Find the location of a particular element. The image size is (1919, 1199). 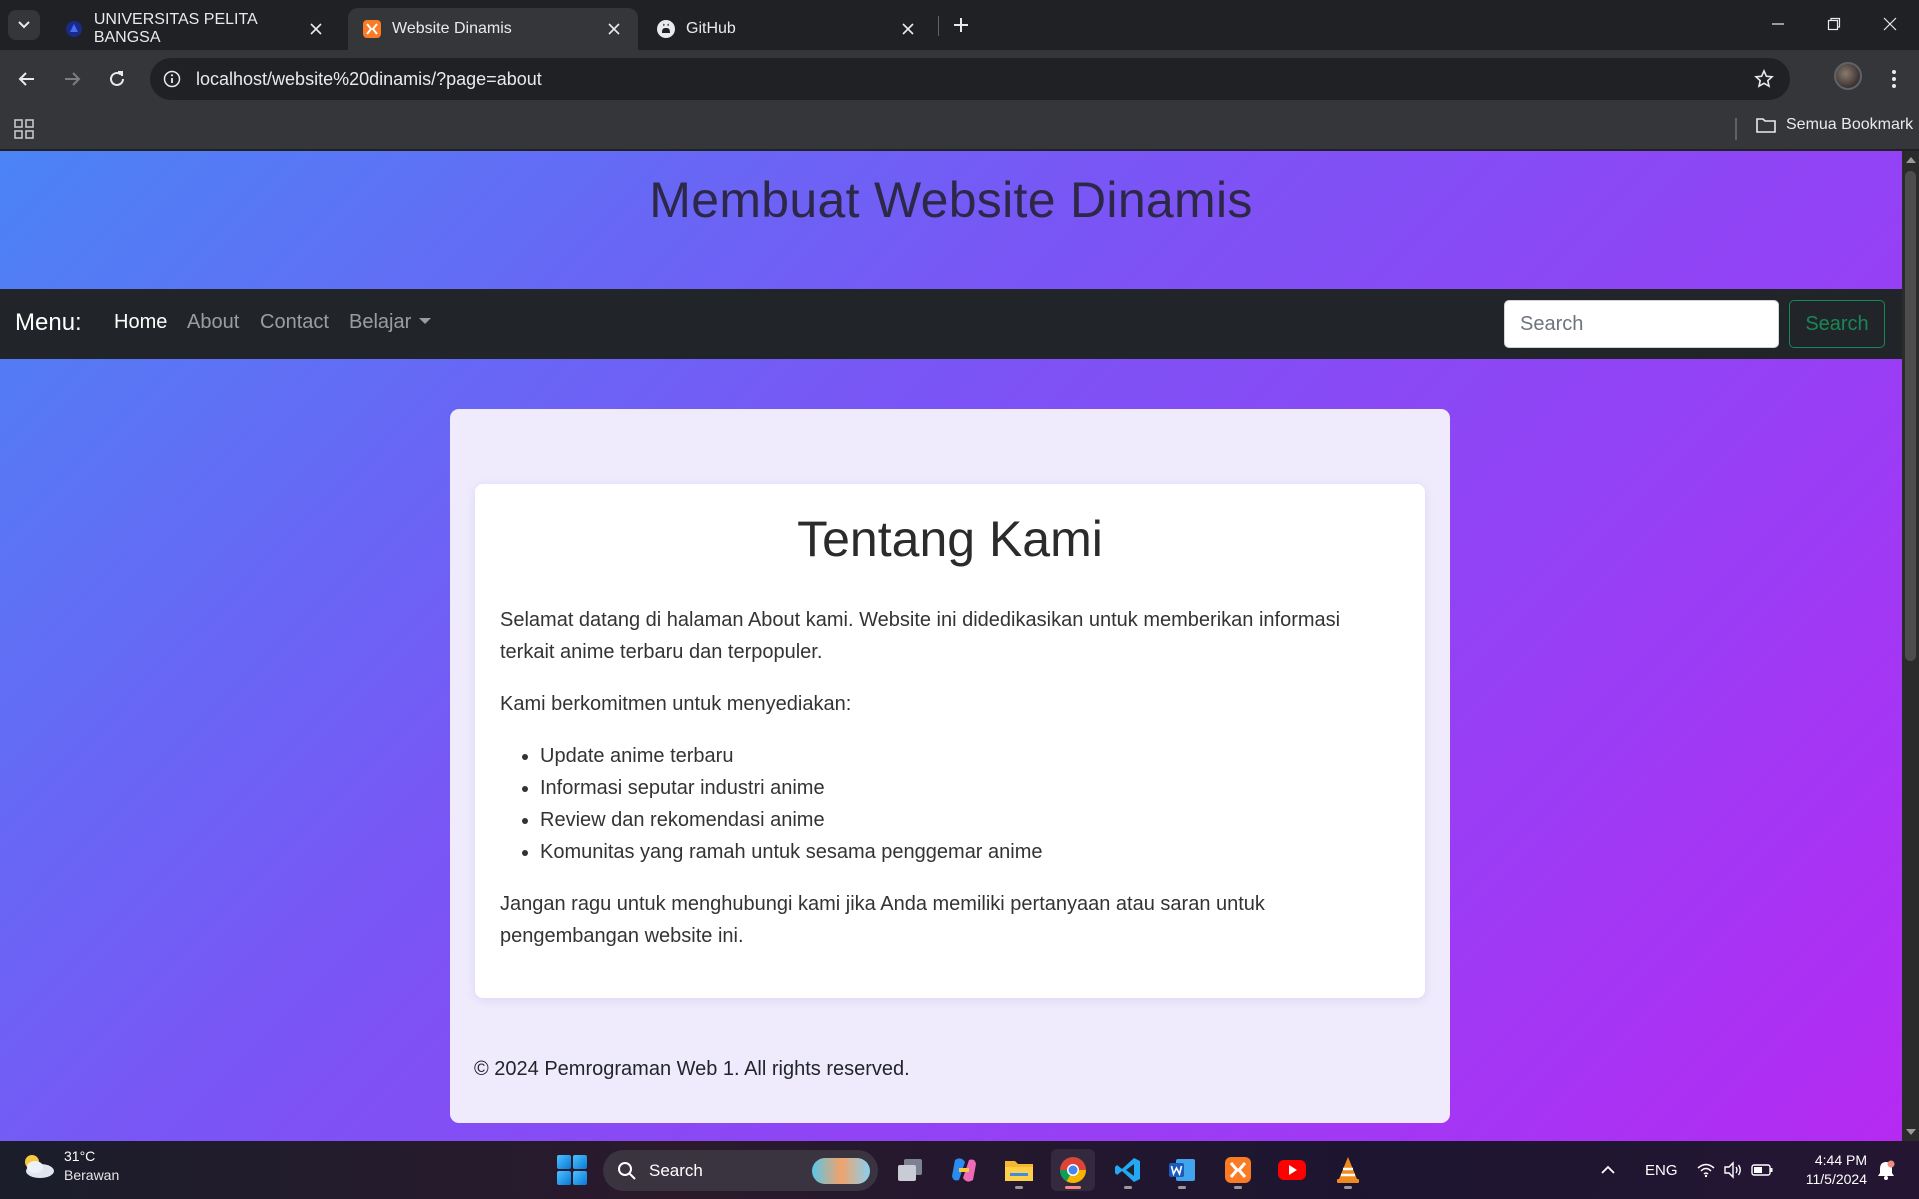

site-info-icon is located at coordinates (172, 79).